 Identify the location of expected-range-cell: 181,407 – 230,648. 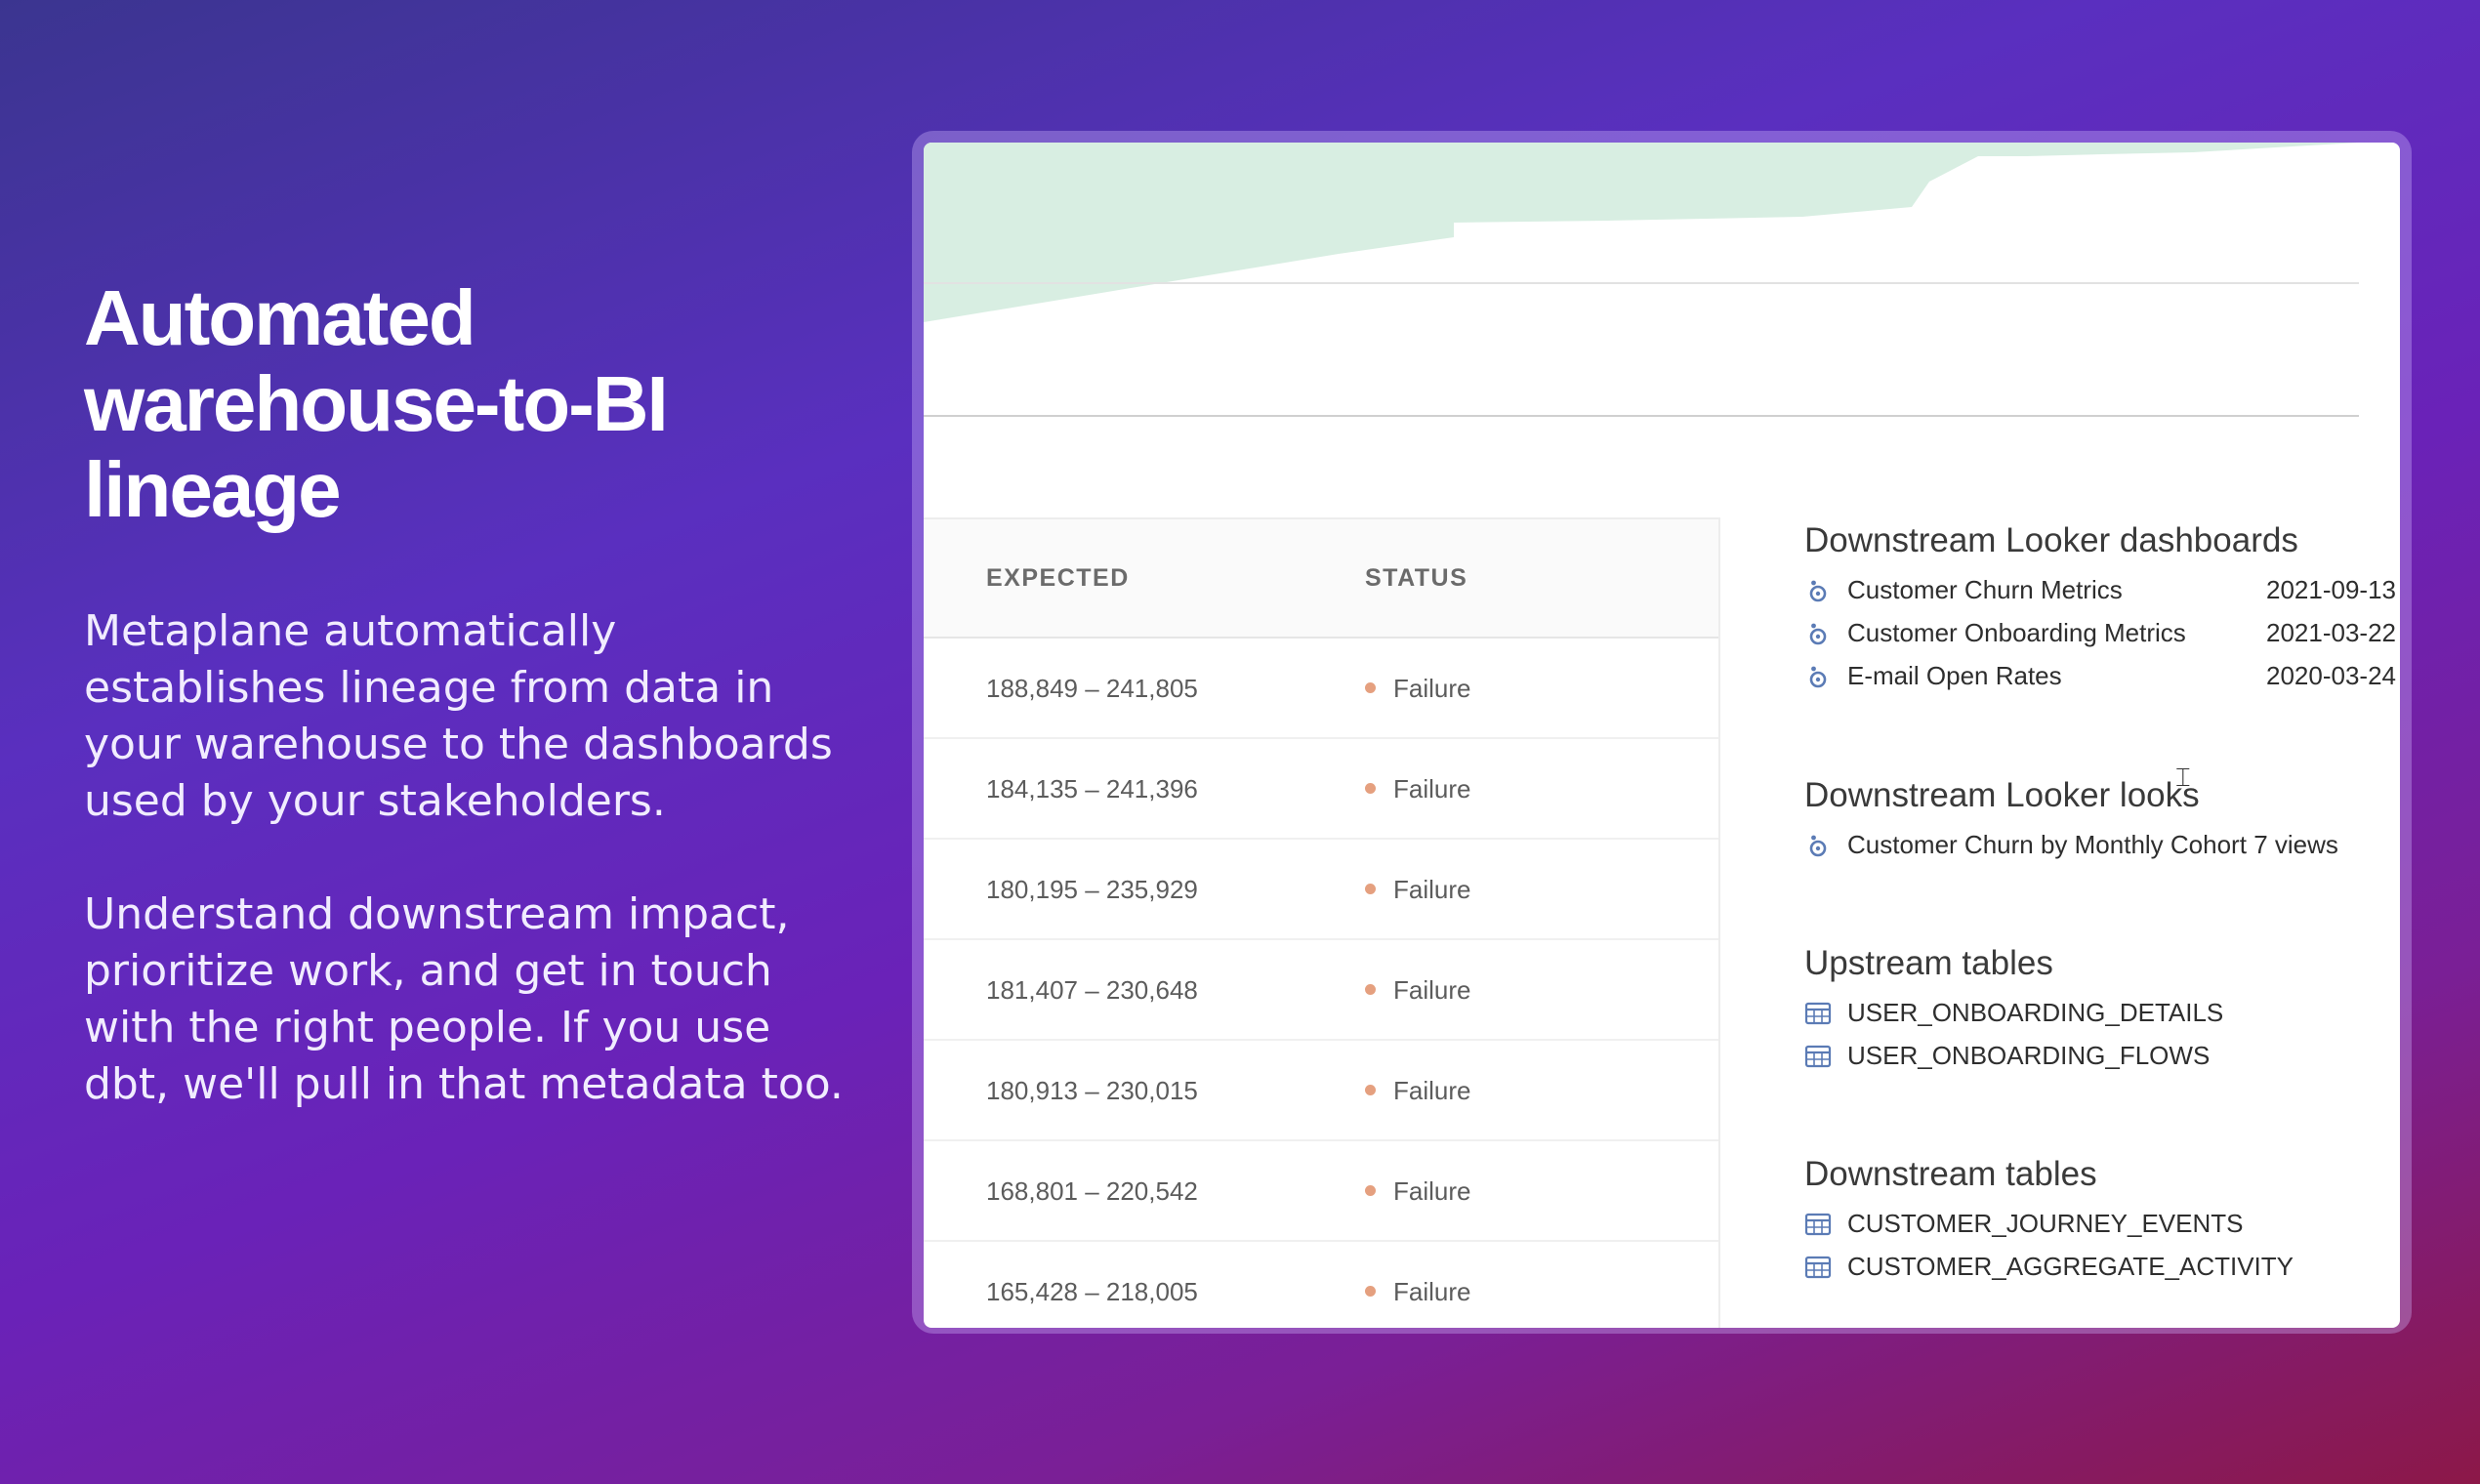
(1092, 990).